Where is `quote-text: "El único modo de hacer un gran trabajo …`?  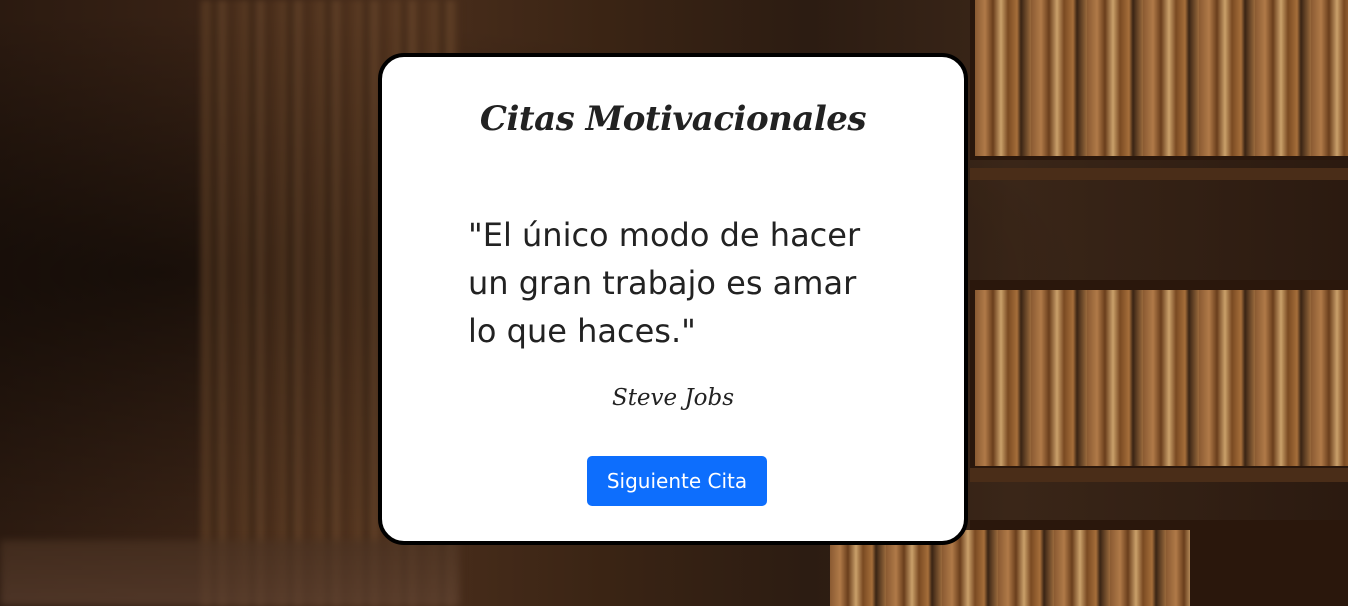 quote-text: "El único modo de hacer un gran trabajo … is located at coordinates (664, 283).